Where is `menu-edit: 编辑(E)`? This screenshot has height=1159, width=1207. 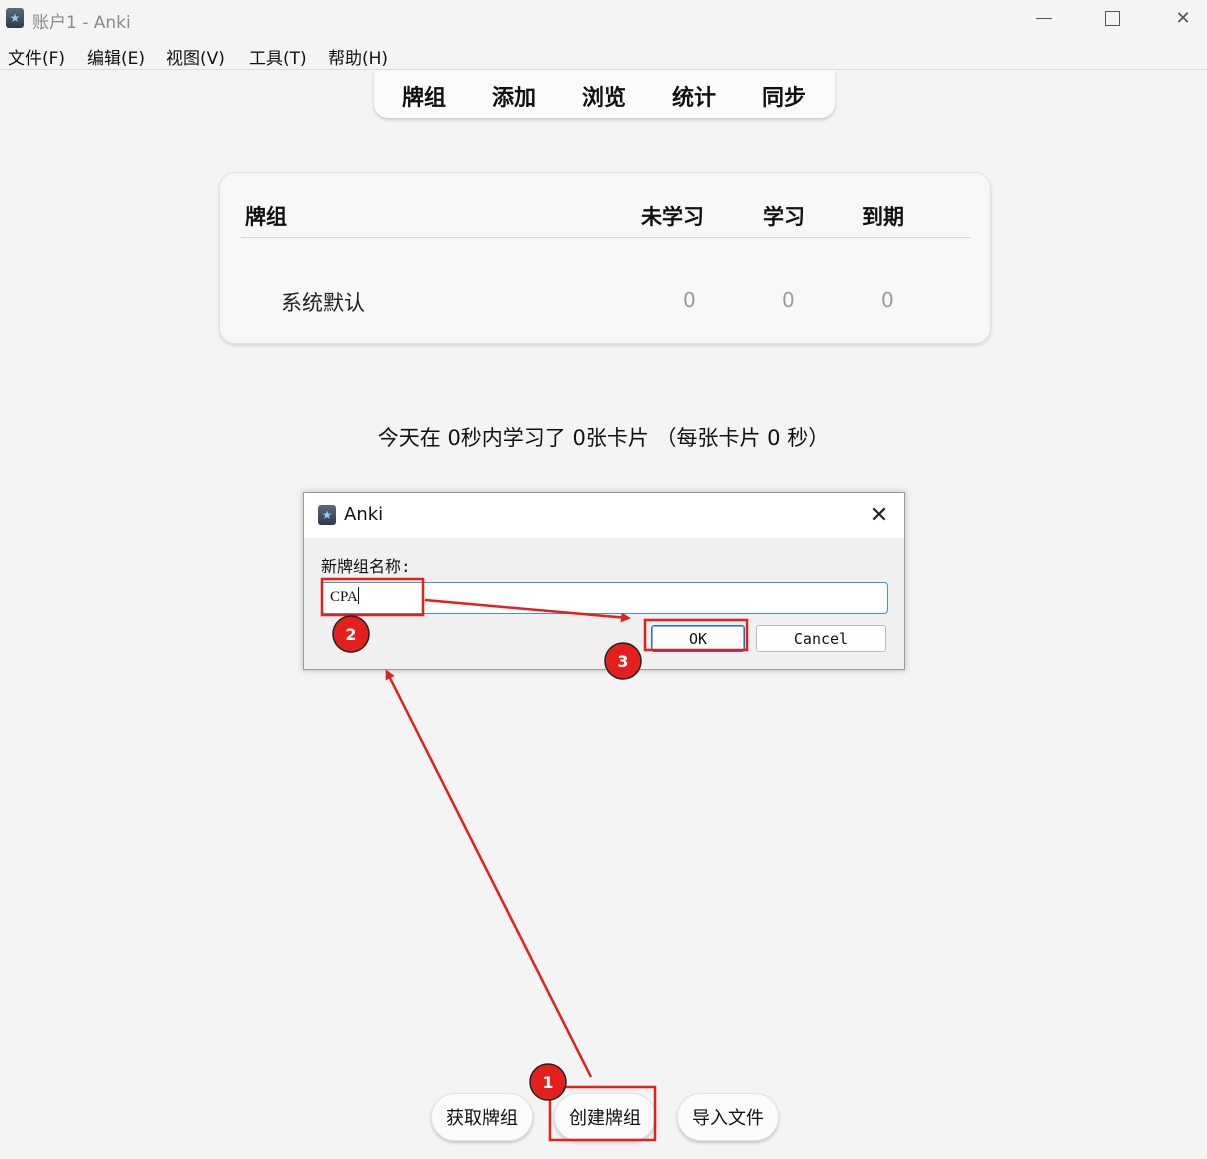 menu-edit: 编辑(E) is located at coordinates (116, 56).